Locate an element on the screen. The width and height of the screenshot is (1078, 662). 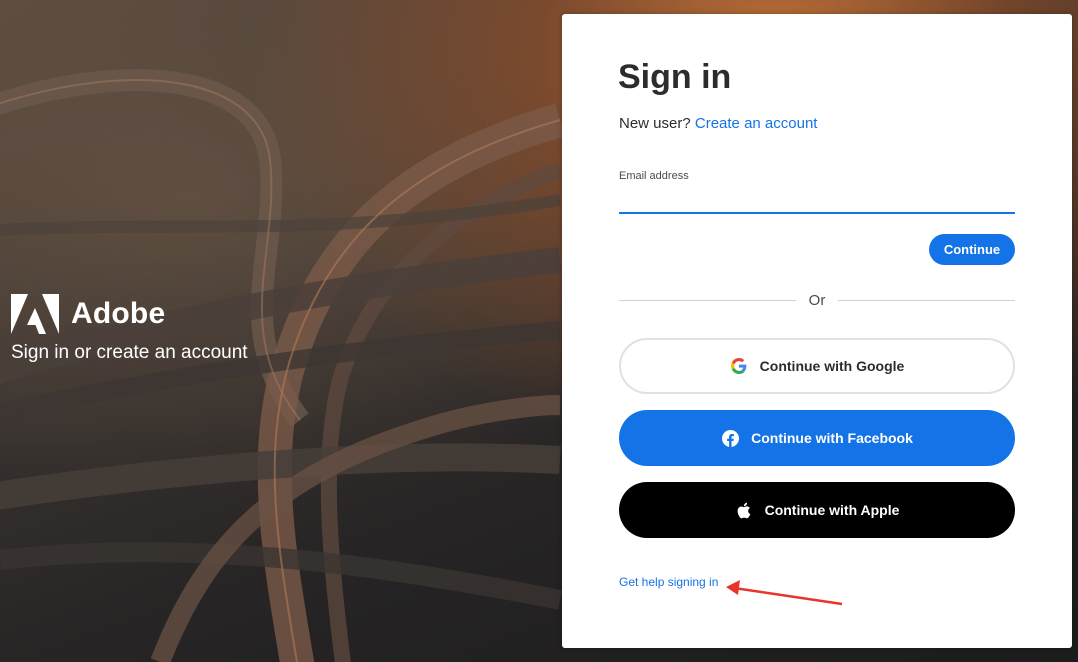
brand-name: Adobe is located at coordinates (118, 313).